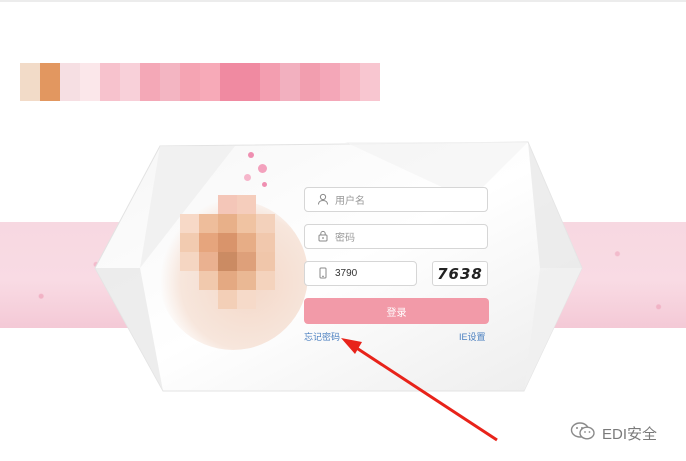 The image size is (686, 461). Describe the element at coordinates (396, 236) in the screenshot. I see `password-input: 密码` at that location.